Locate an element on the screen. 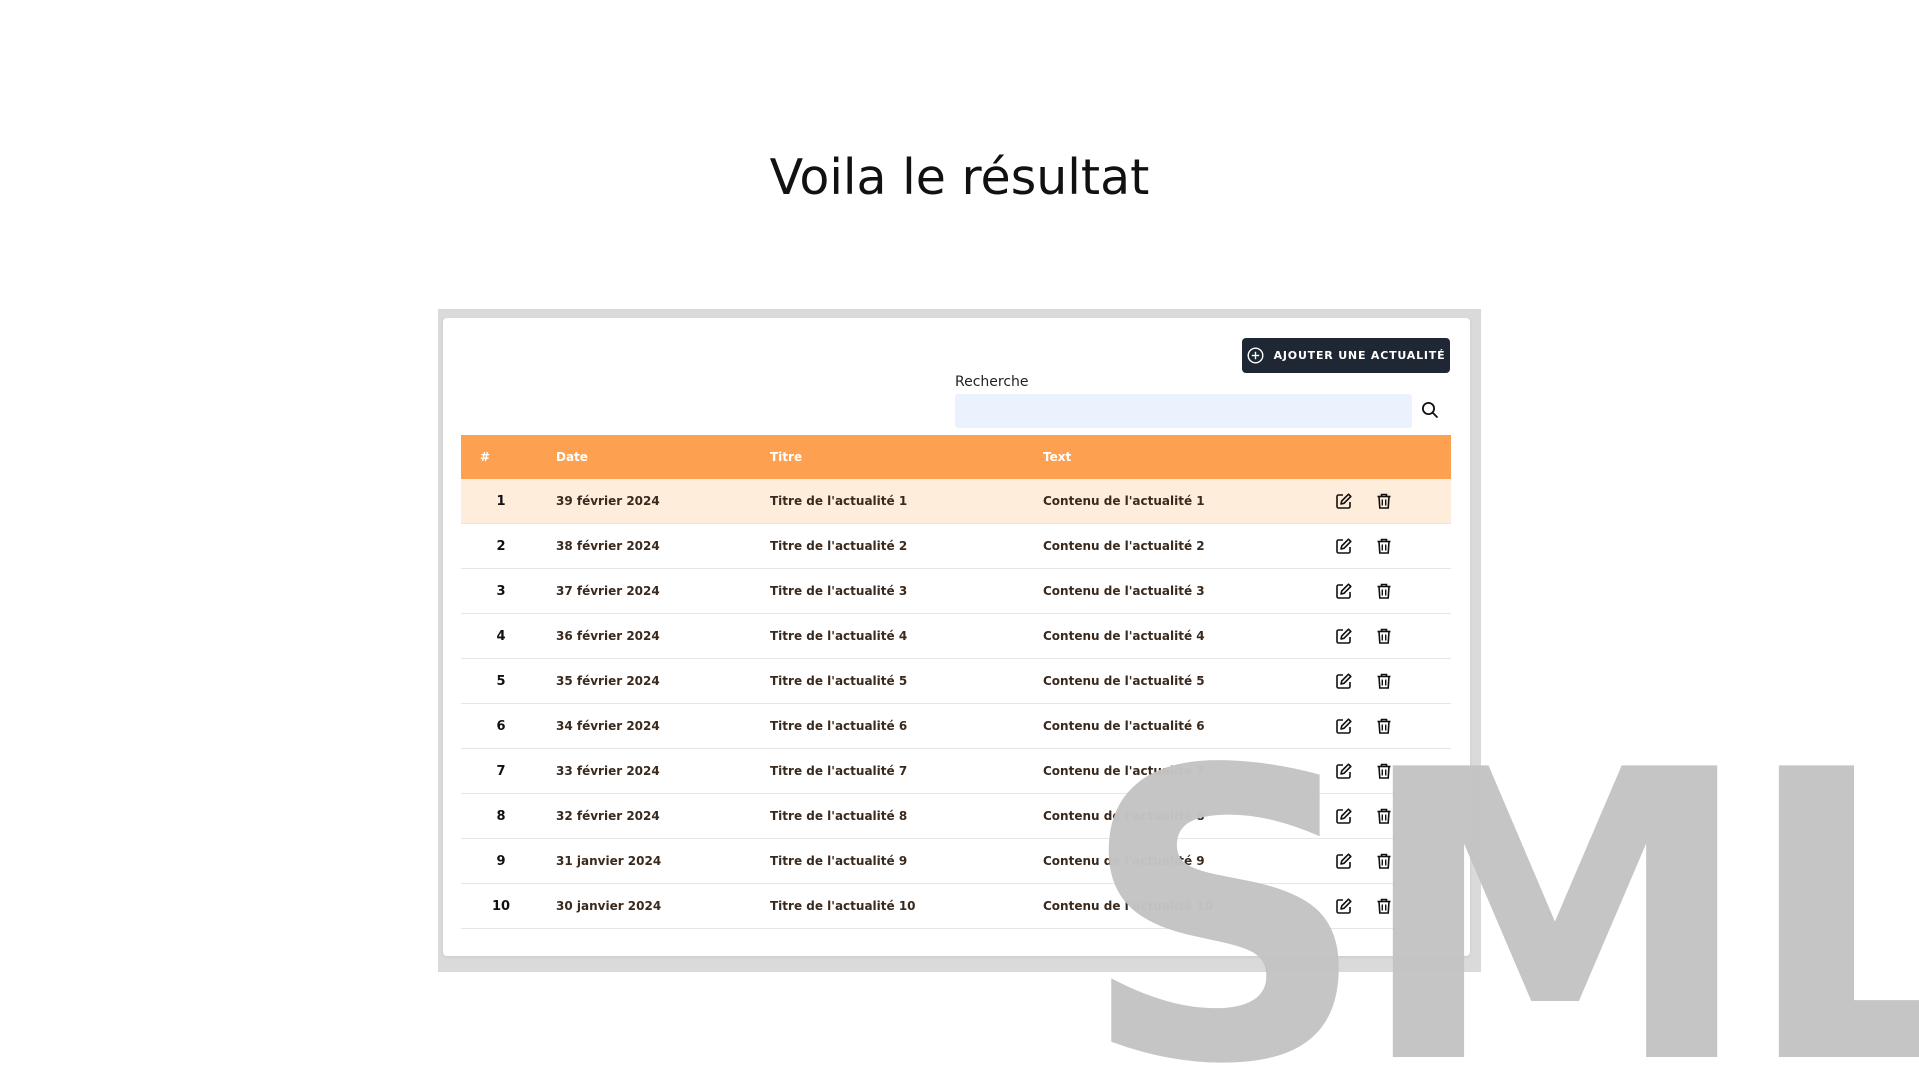 The image size is (1919, 1079). row-date: 36 février 2024 is located at coordinates (608, 636).